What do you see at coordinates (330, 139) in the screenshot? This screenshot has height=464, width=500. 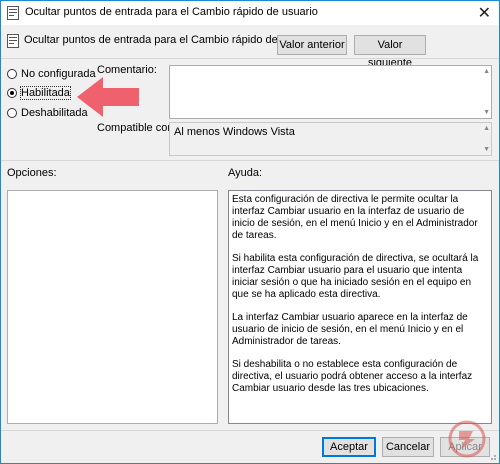 I see `compatible-field: Al menos Windows Vista ▲ ▼` at bounding box center [330, 139].